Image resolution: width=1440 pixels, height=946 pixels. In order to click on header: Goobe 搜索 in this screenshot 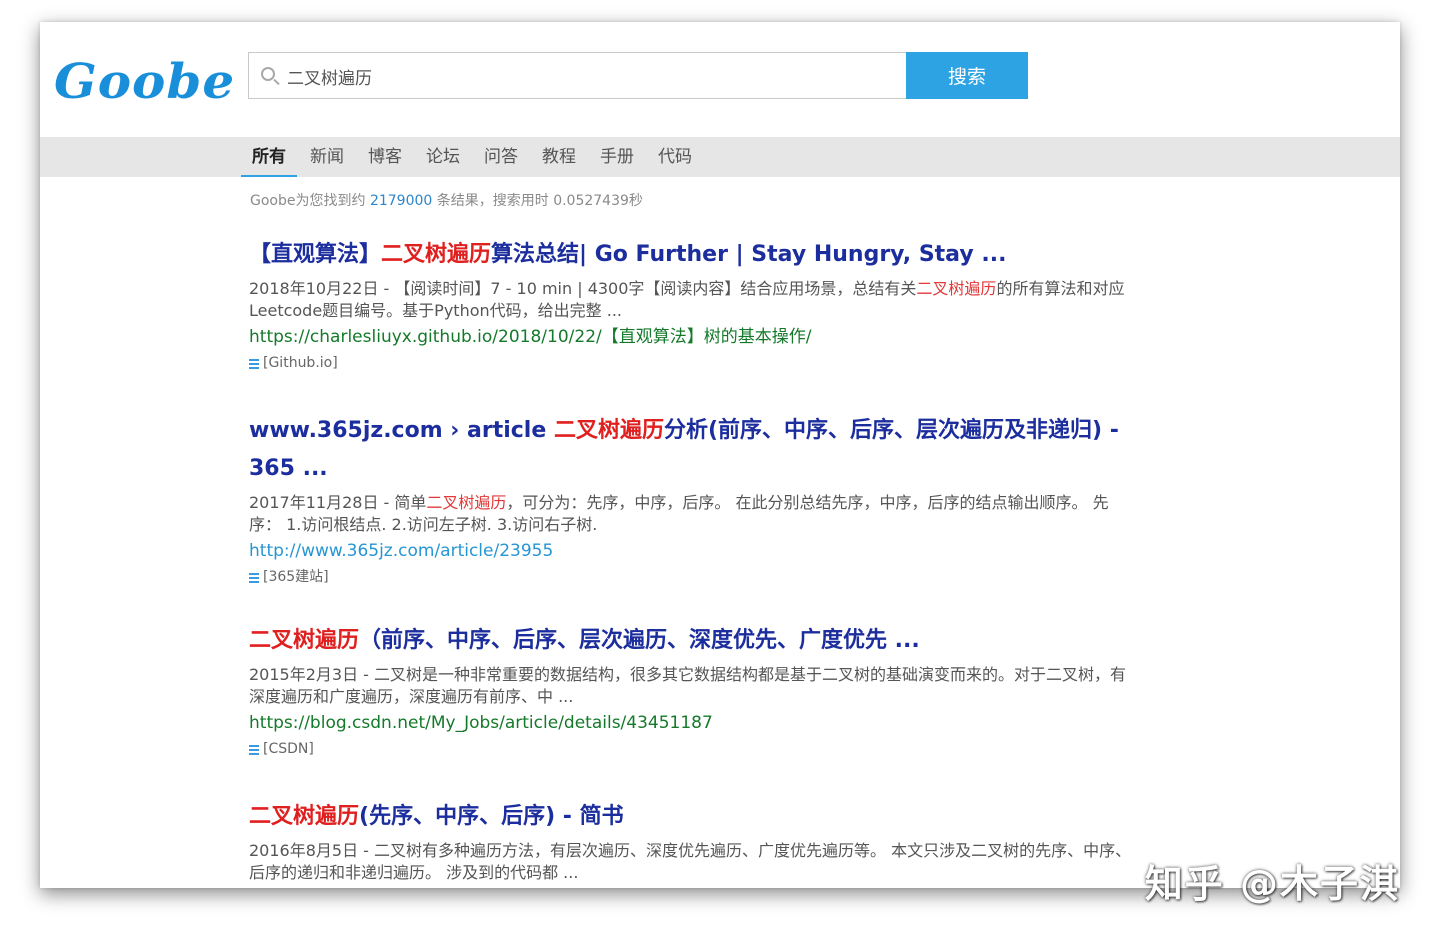, I will do `click(720, 79)`.